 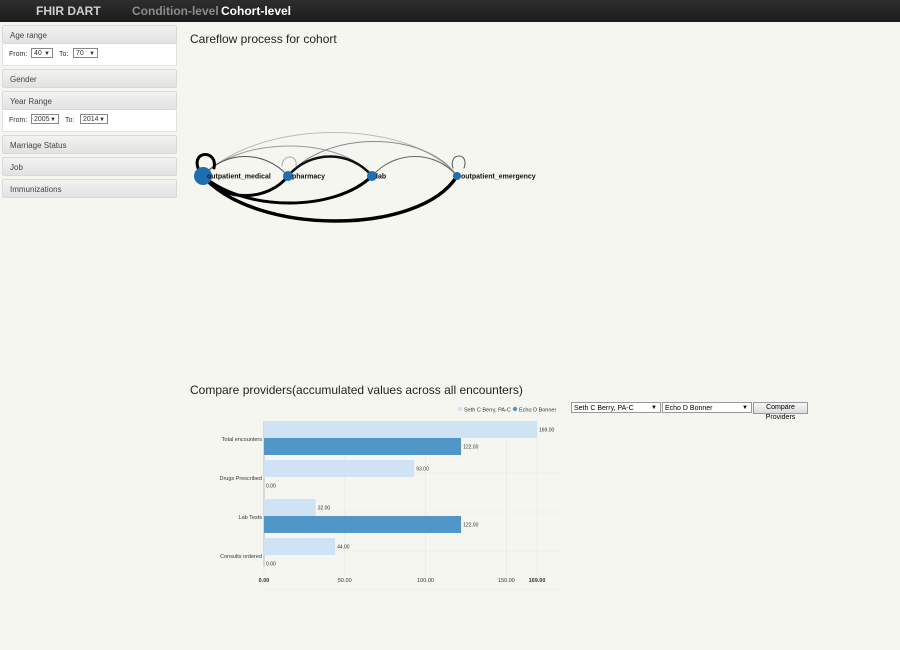 I want to click on immunizations-header: Immunizations, so click(x=89, y=188).